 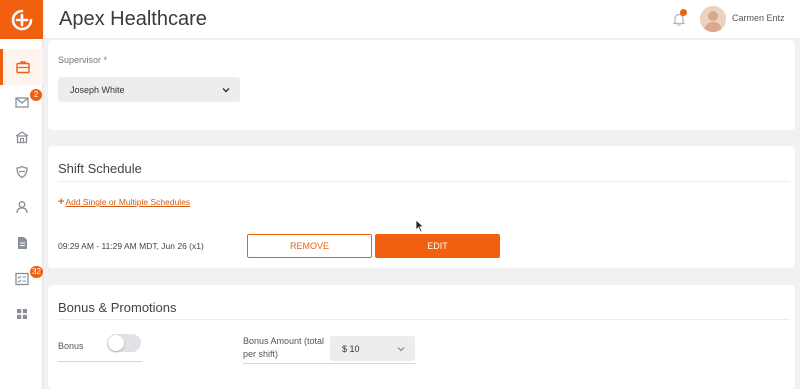 I want to click on sidebar-item-facilities, so click(x=21, y=137).